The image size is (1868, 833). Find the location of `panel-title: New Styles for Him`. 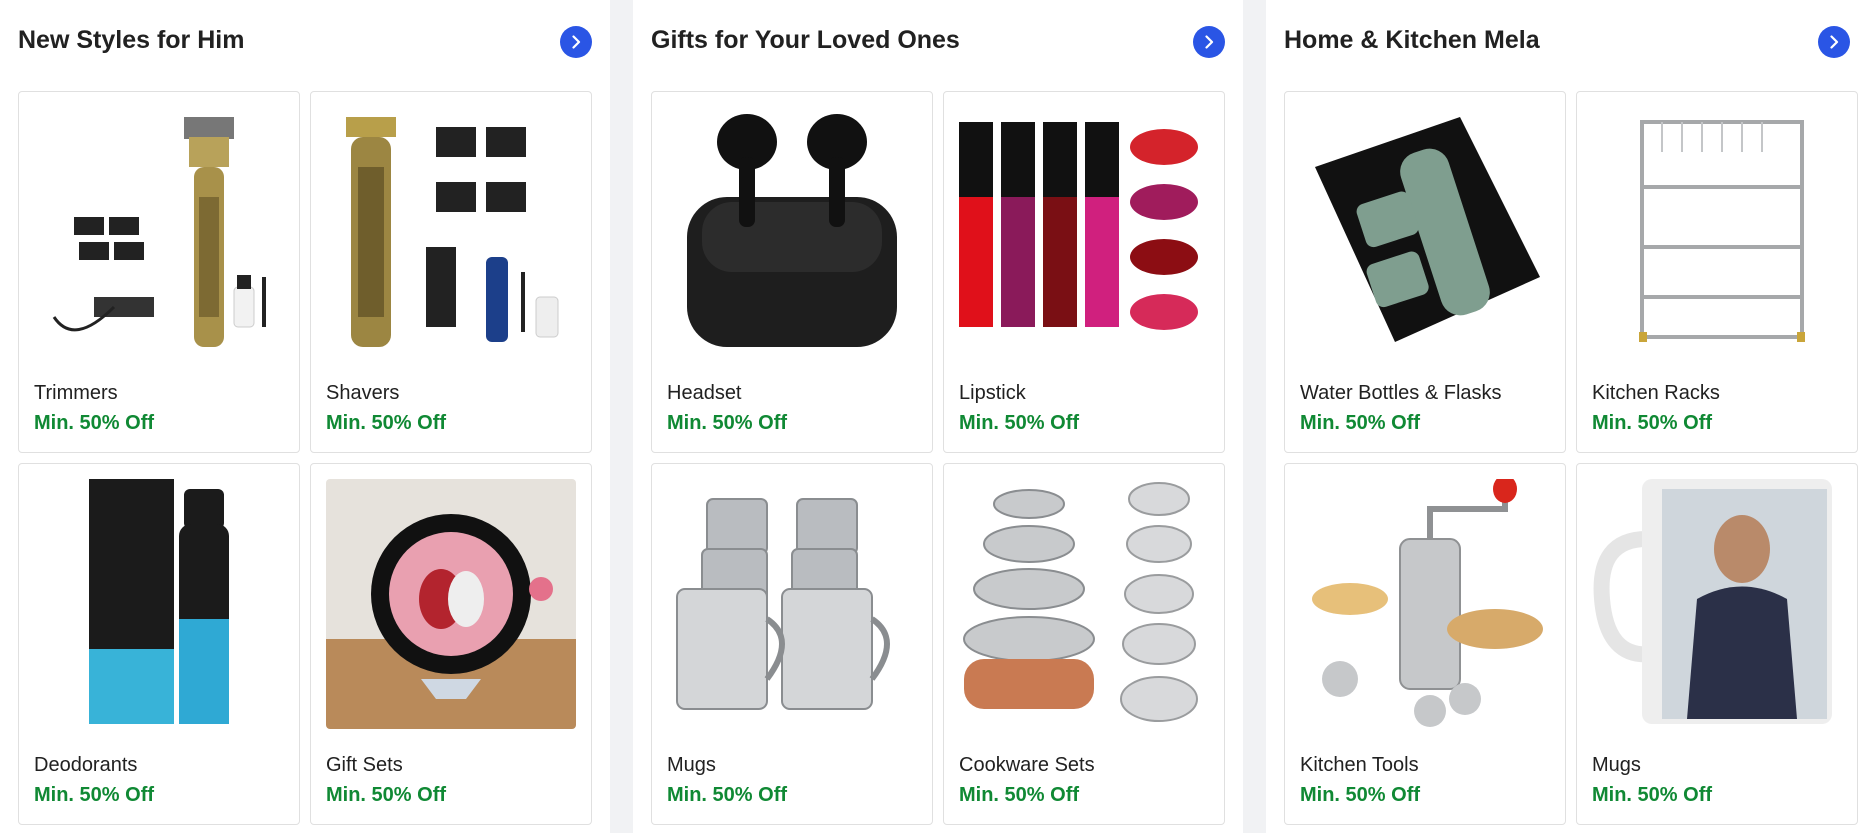

panel-title: New Styles for Him is located at coordinates (131, 40).